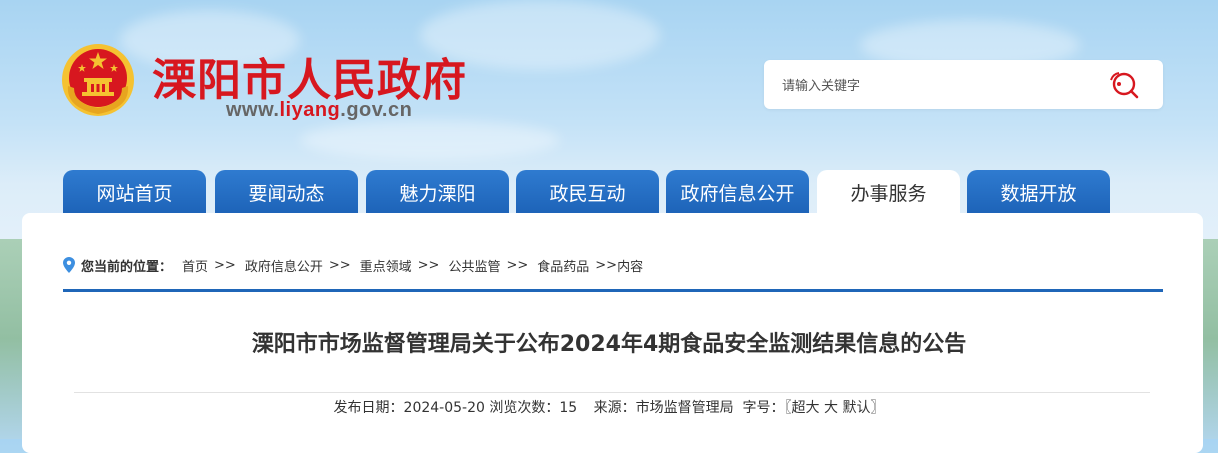 The image size is (1218, 453). I want to click on font-size-bracket-open: 〖, so click(788, 408).